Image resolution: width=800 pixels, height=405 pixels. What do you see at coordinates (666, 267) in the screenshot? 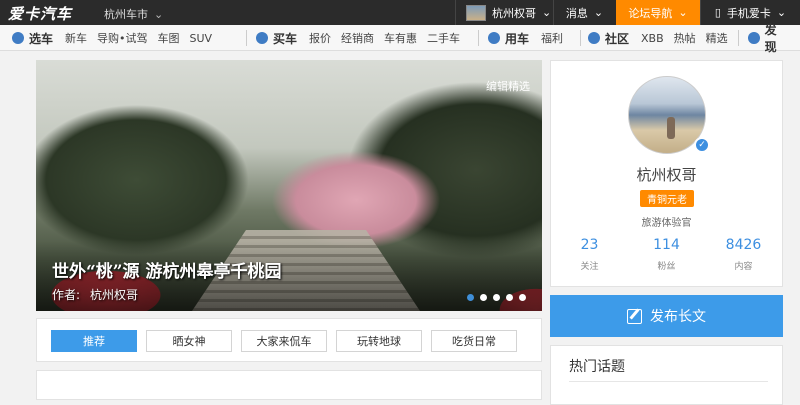
I see `stat-label: 粉丝` at bounding box center [666, 267].